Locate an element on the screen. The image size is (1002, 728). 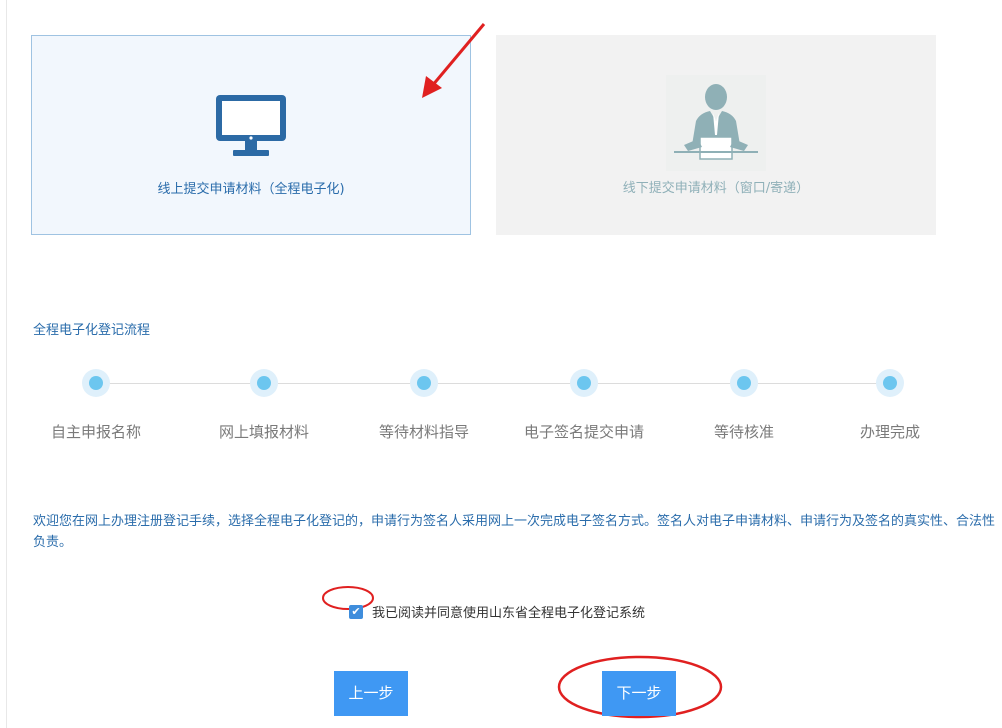
person-at-desk-icon is located at coordinates (716, 123).